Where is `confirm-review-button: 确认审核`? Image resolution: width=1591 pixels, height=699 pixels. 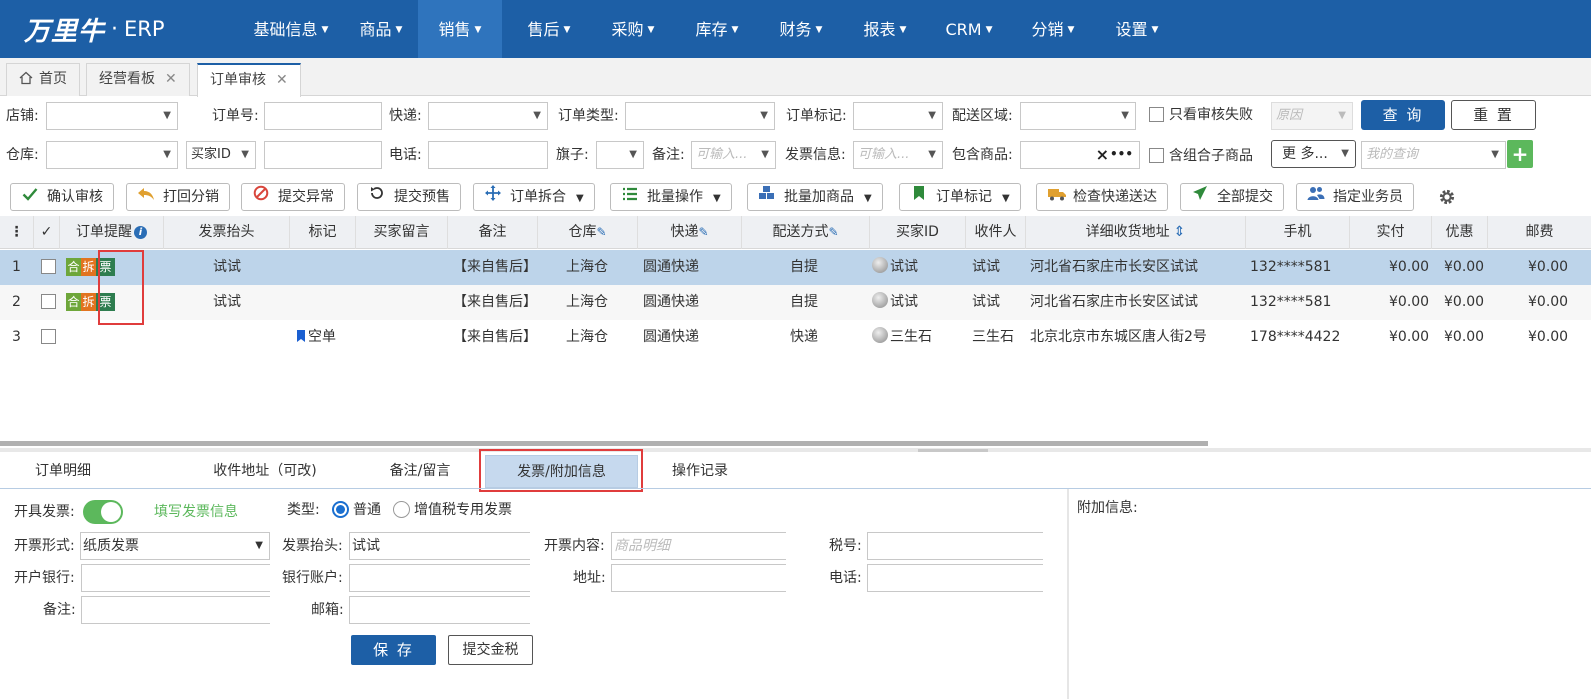
confirm-review-button: 确认审核 is located at coordinates (62, 197).